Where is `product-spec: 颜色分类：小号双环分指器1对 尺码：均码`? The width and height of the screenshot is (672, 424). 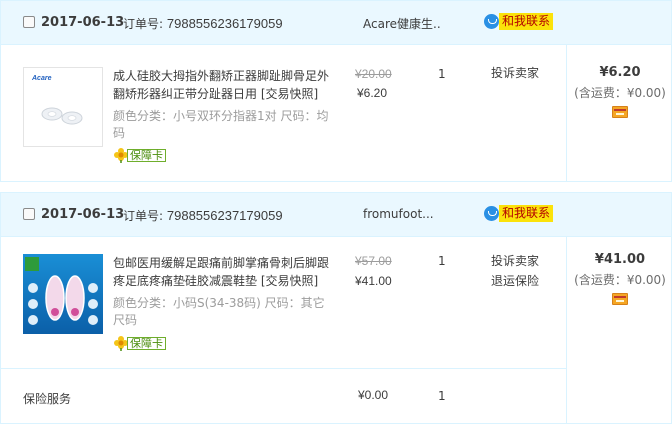
product-spec: 颜色分类：小号双环分指器1对 尺码：均码 is located at coordinates (221, 124).